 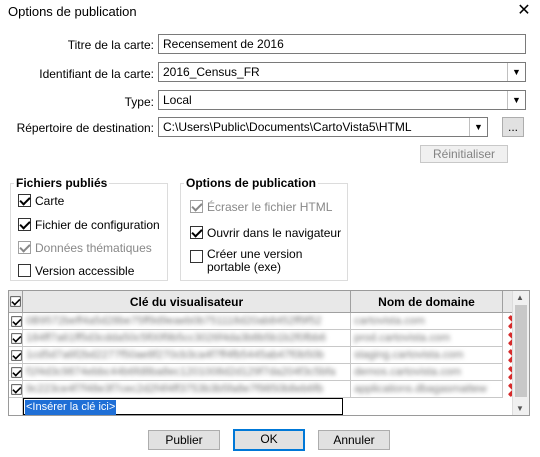 I want to click on checkbox-open-browser: Ouvrir dans le navigateur, so click(x=265, y=232).